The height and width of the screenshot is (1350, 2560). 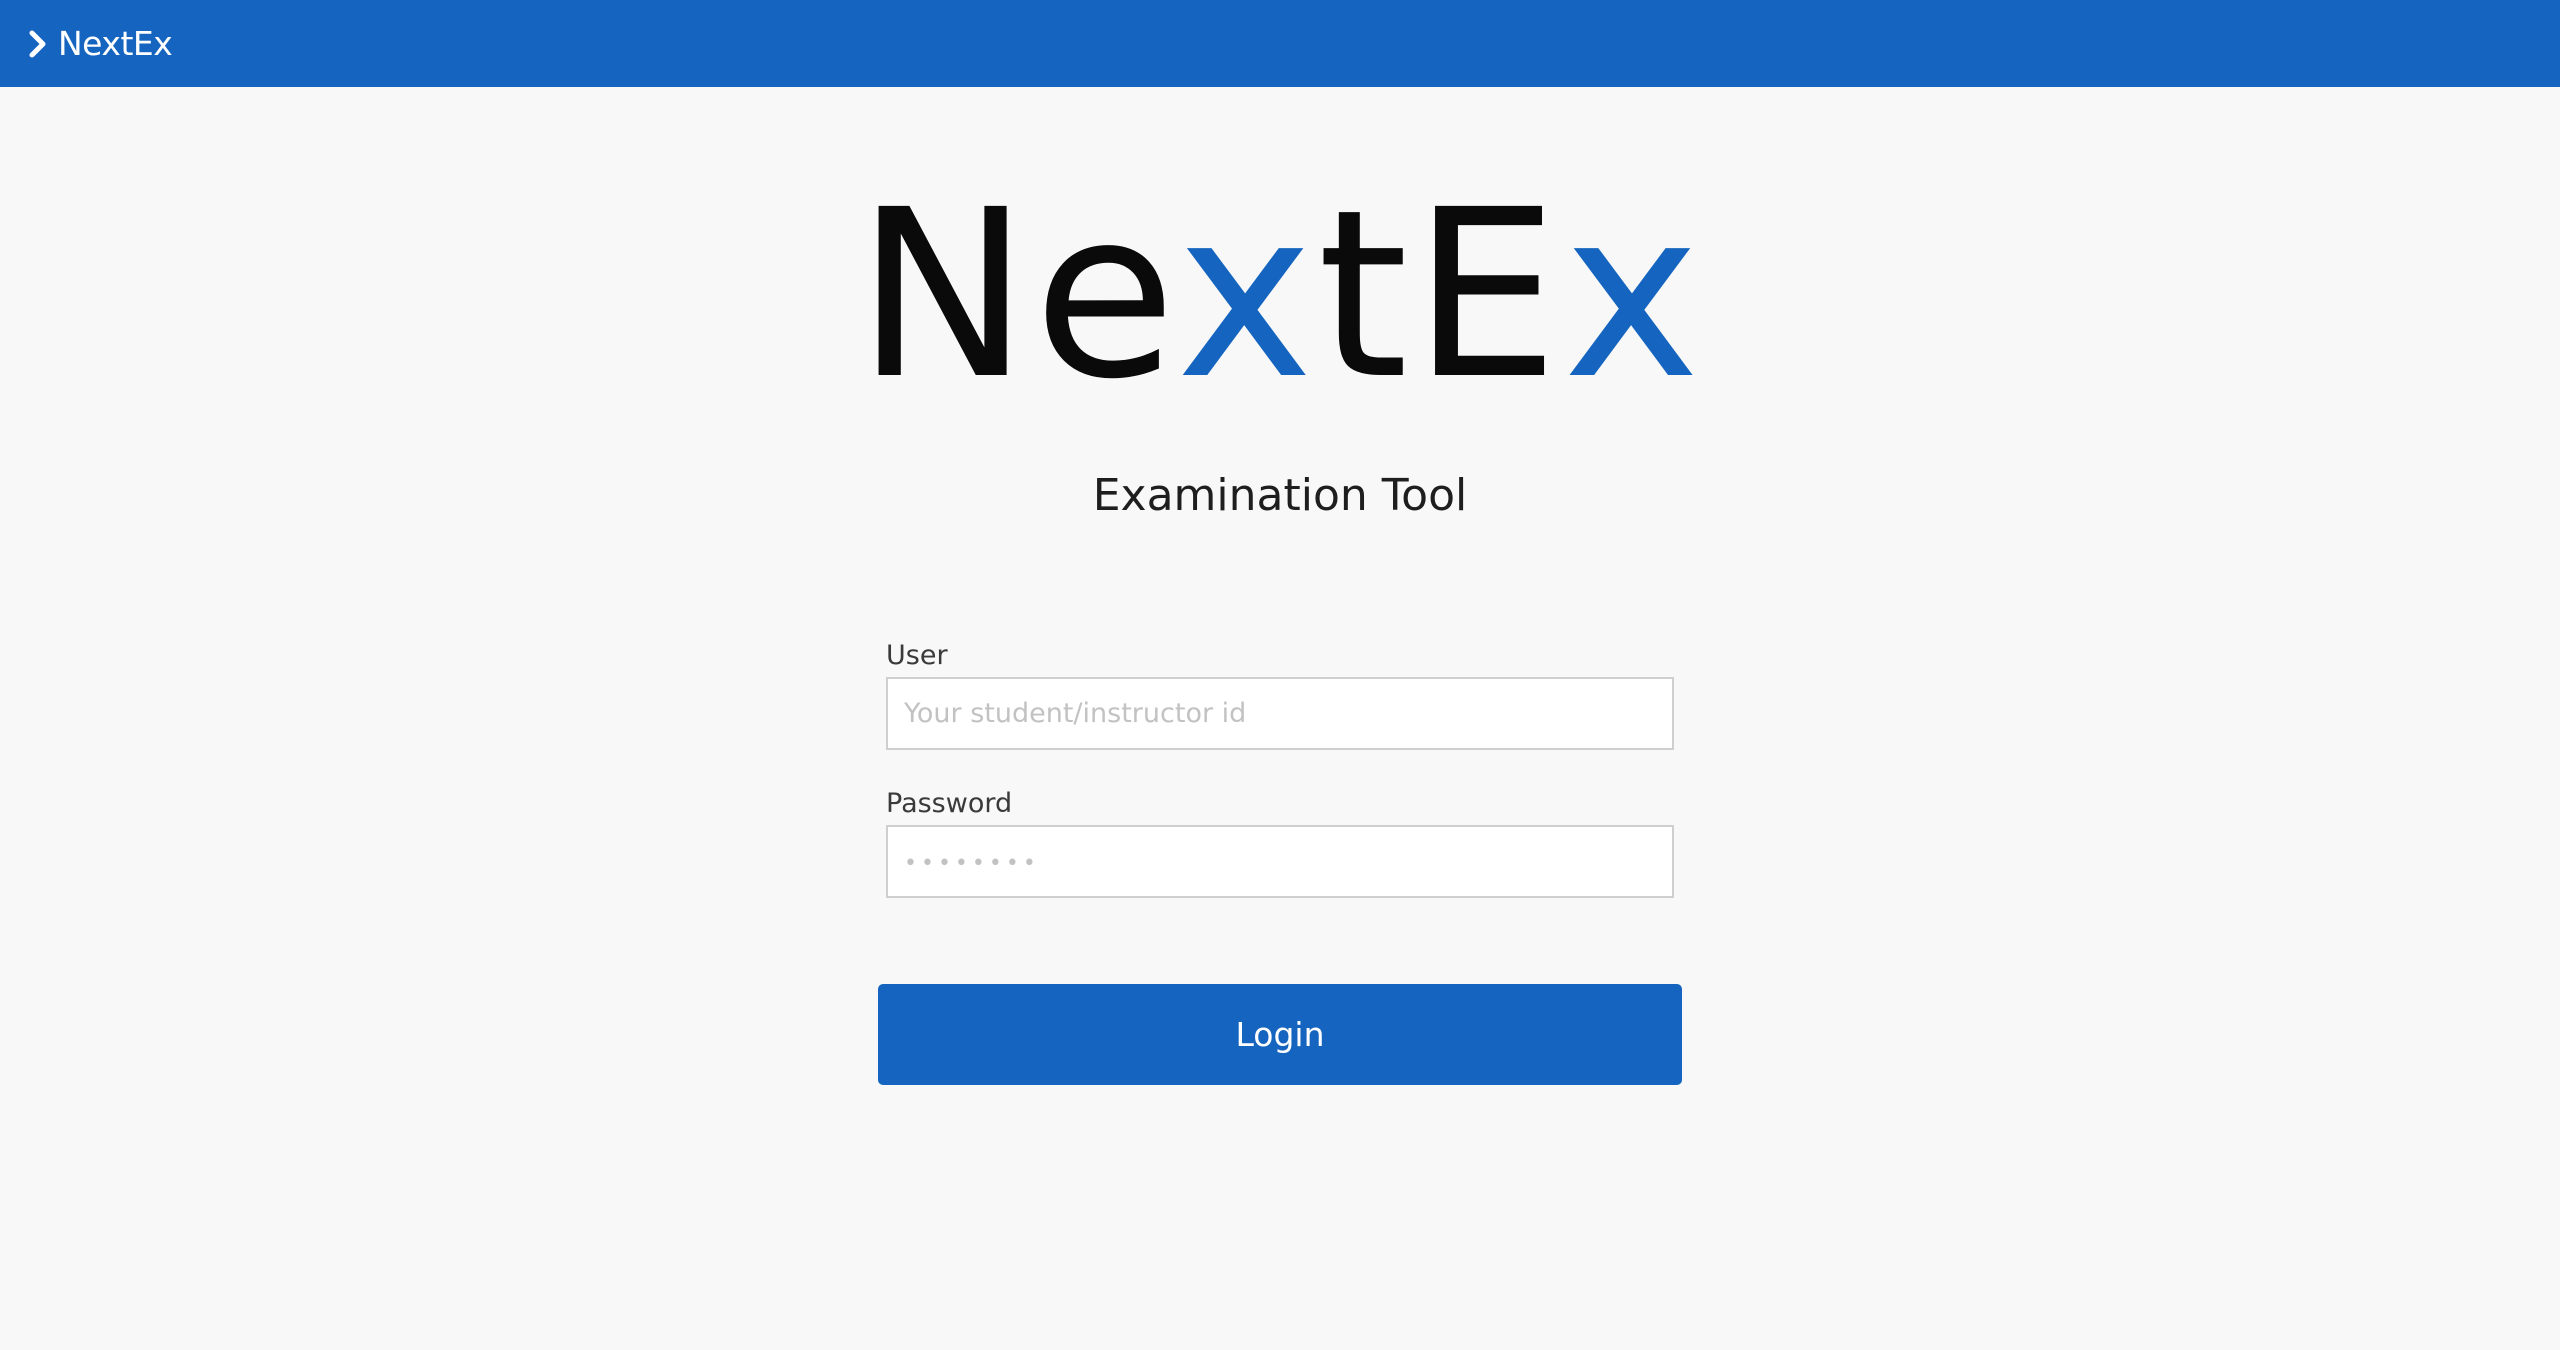 I want to click on user-field-group: User, so click(x=1280, y=695).